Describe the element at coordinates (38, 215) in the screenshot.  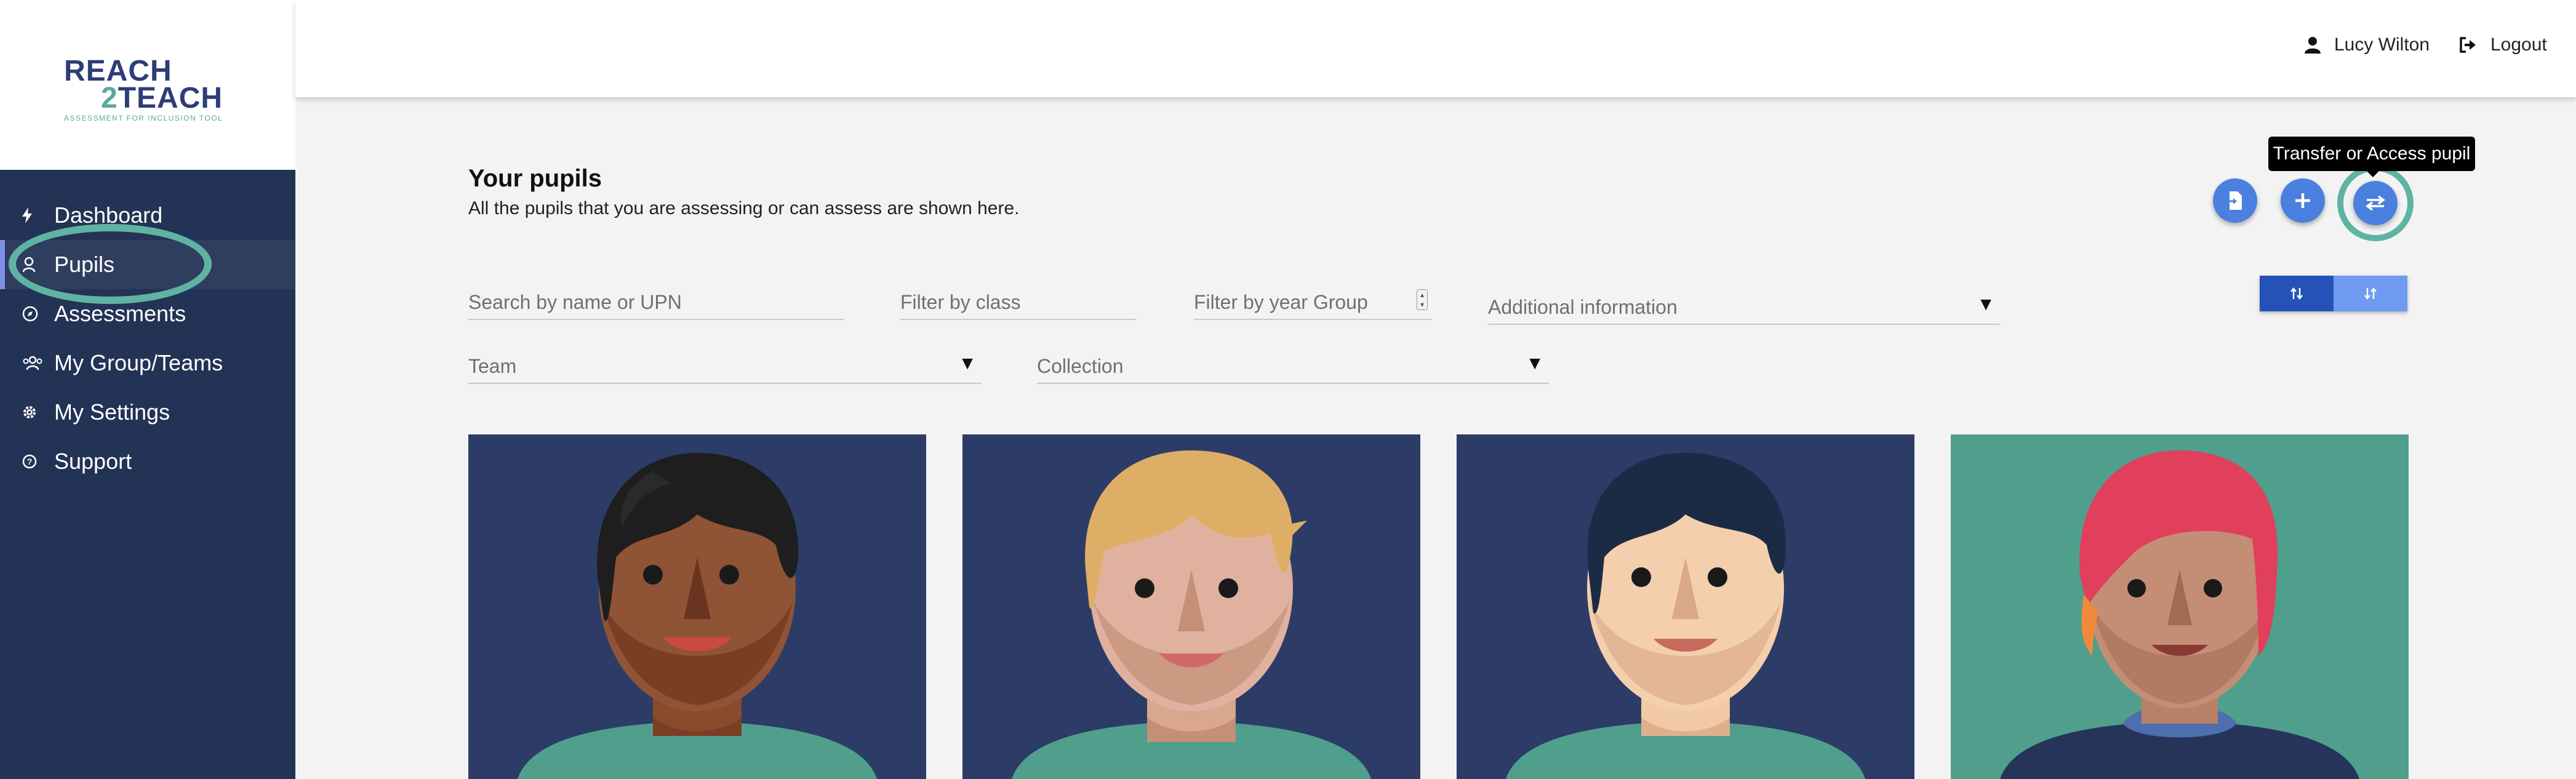
I see `bolt-icon` at that location.